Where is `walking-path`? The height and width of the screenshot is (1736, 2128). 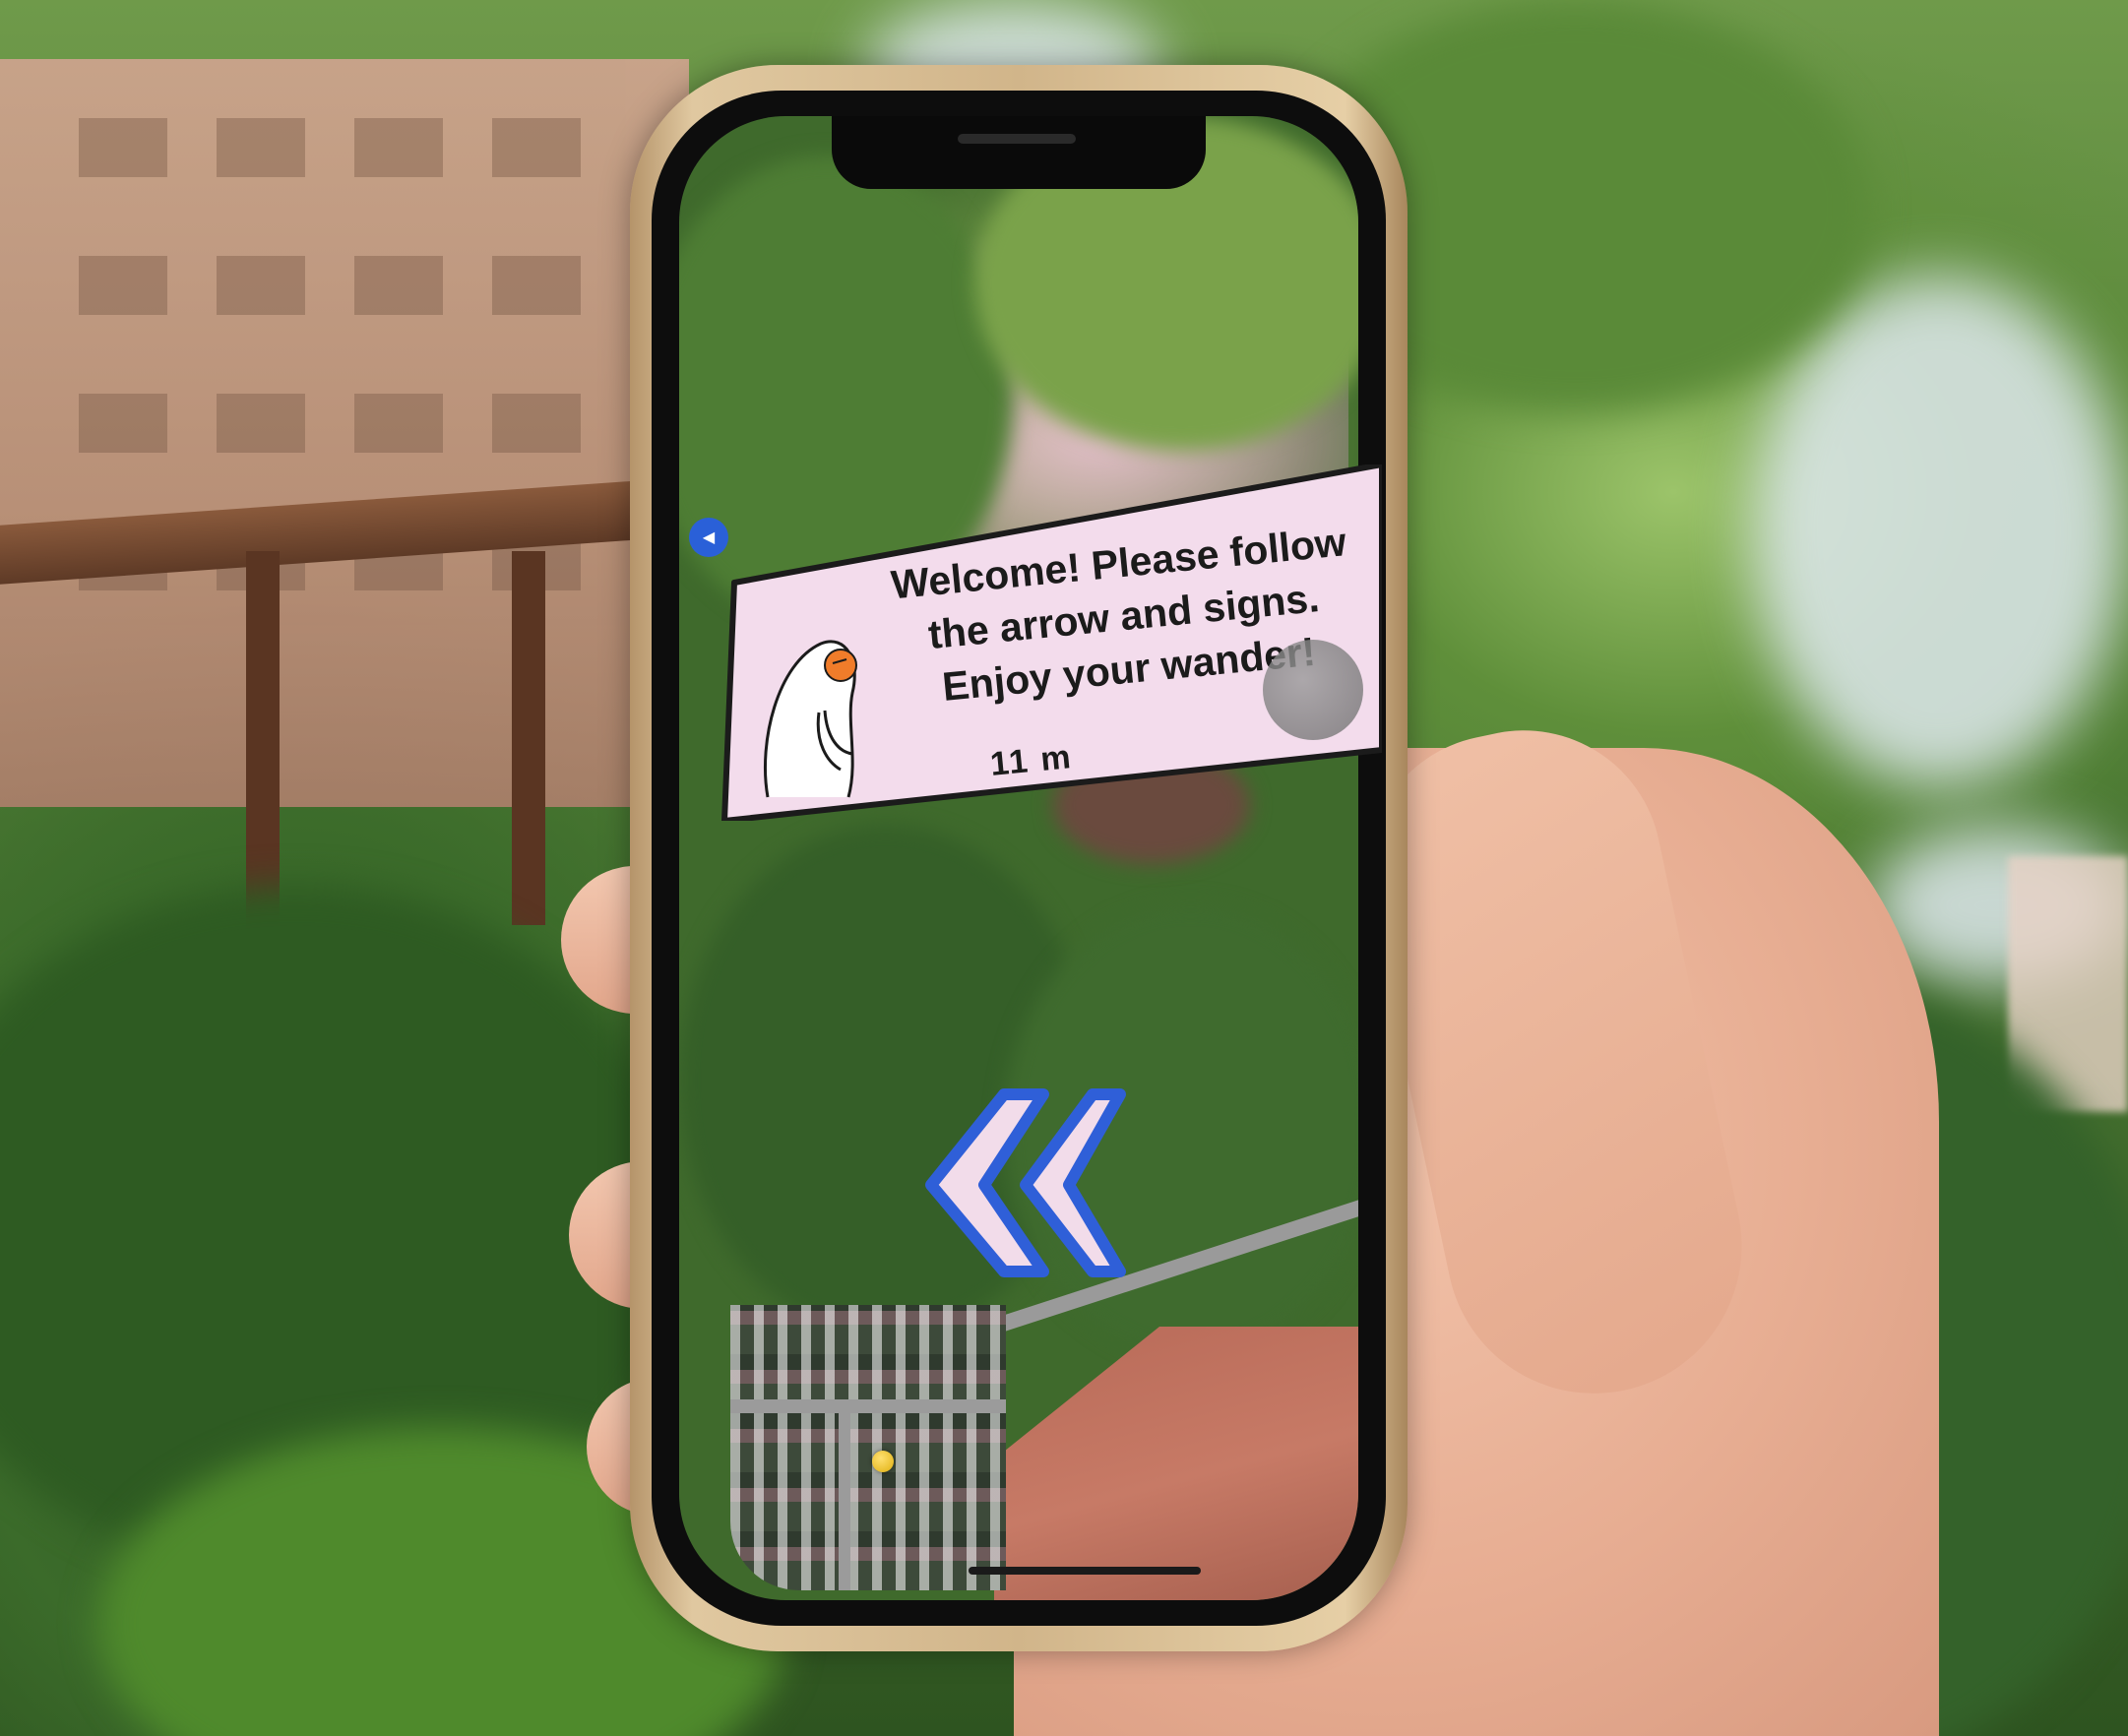
walking-path is located at coordinates (1176, 1463).